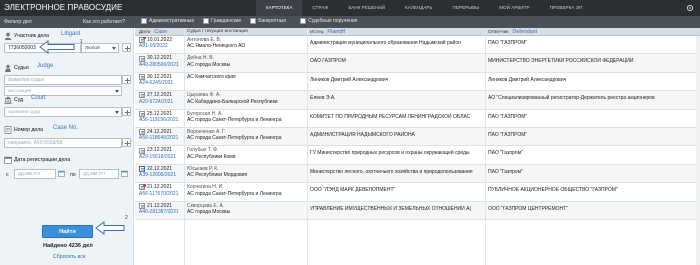 The image size is (700, 265). What do you see at coordinates (167, 21) in the screenshot?
I see `filter-administrative: Административные` at bounding box center [167, 21].